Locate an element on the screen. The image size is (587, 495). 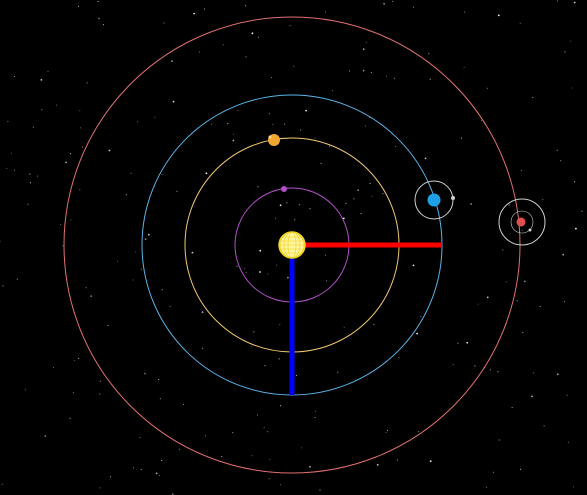
planet-3-system is located at coordinates (434, 200).